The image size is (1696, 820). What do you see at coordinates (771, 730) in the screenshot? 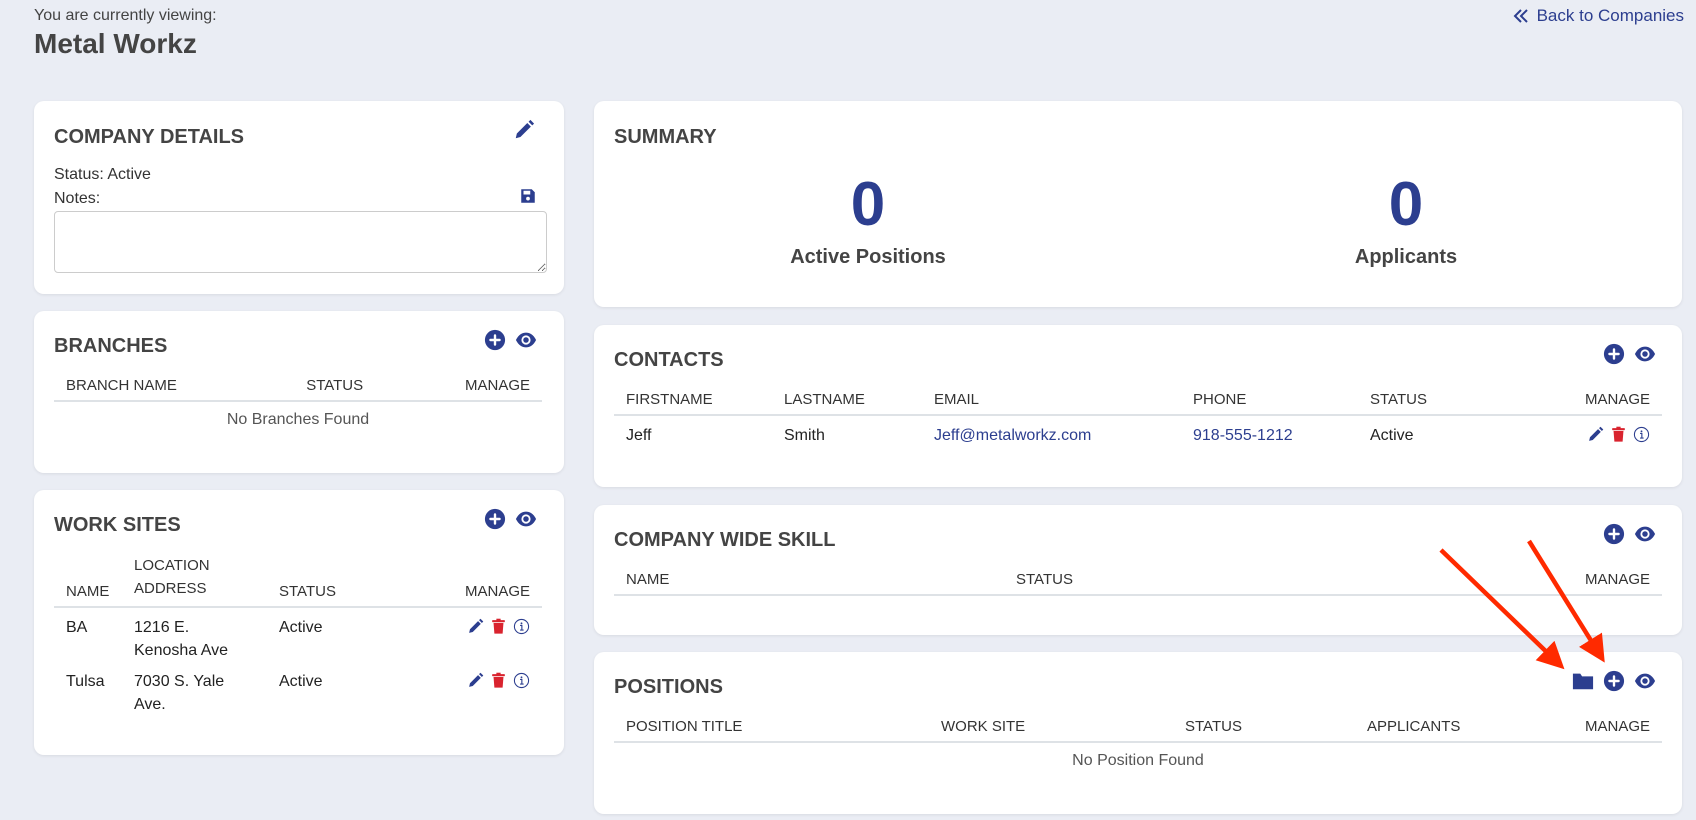
I see `column-header: POSITION TITLE` at bounding box center [771, 730].